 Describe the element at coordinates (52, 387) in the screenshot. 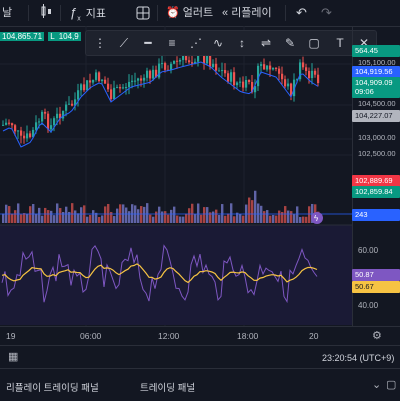

I see `tab-replay-trading-panel: 리플레이 트레이딩 패널` at that location.